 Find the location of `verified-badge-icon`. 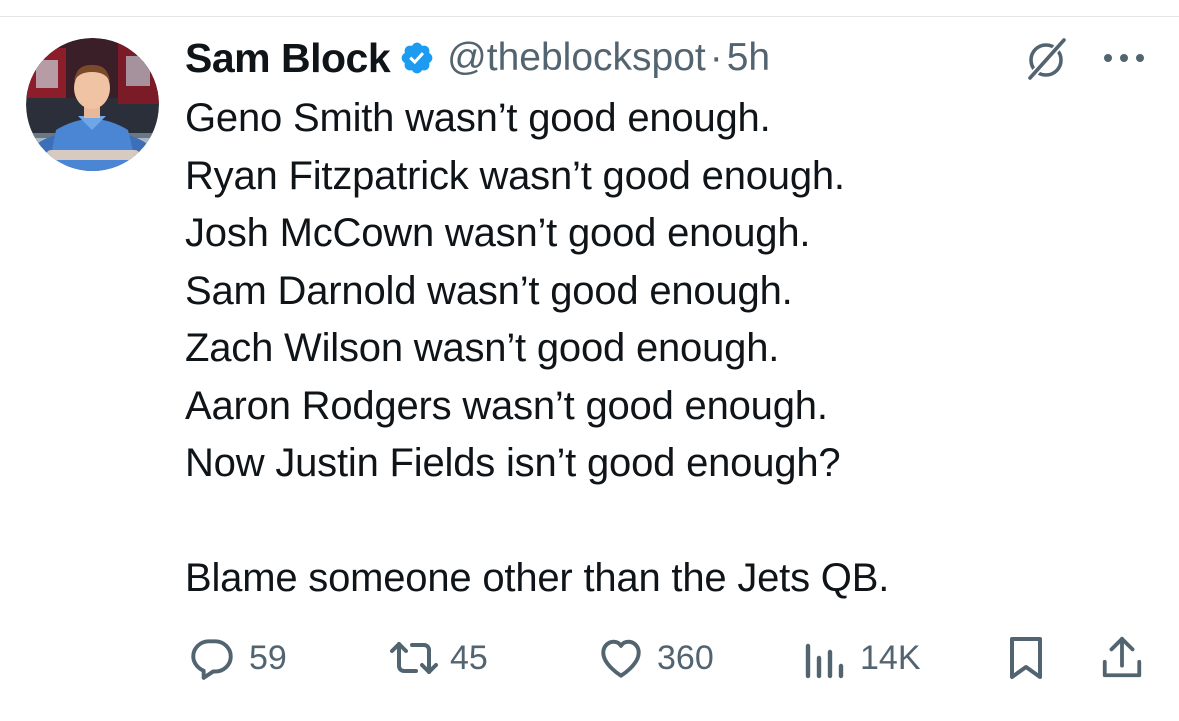

verified-badge-icon is located at coordinates (417, 58).